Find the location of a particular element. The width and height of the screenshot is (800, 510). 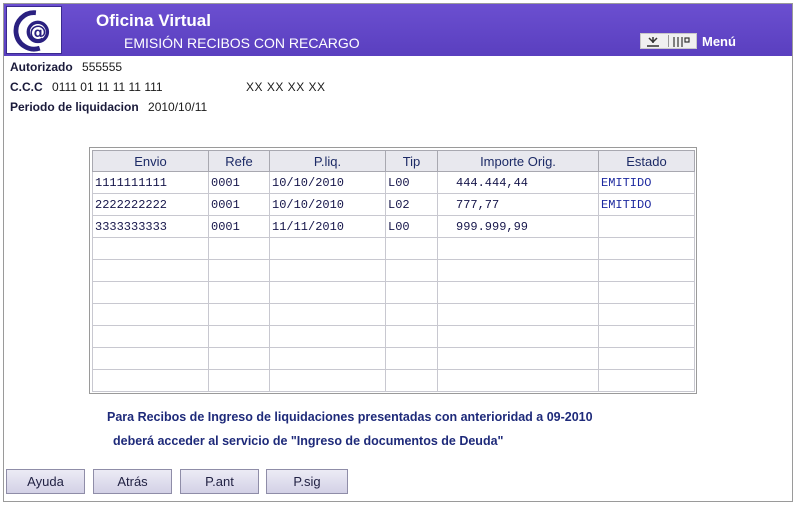

table-row: 2222222222 0001 10/10/2010 L02 777,77 EMITIDO is located at coordinates (393, 204).